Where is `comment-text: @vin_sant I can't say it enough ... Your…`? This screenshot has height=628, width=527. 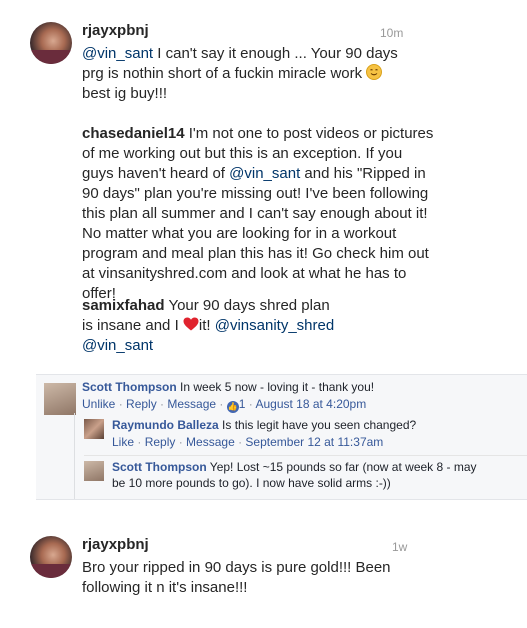
comment-text: @vin_sant I can't say it enough ... Your… is located at coordinates (292, 74).